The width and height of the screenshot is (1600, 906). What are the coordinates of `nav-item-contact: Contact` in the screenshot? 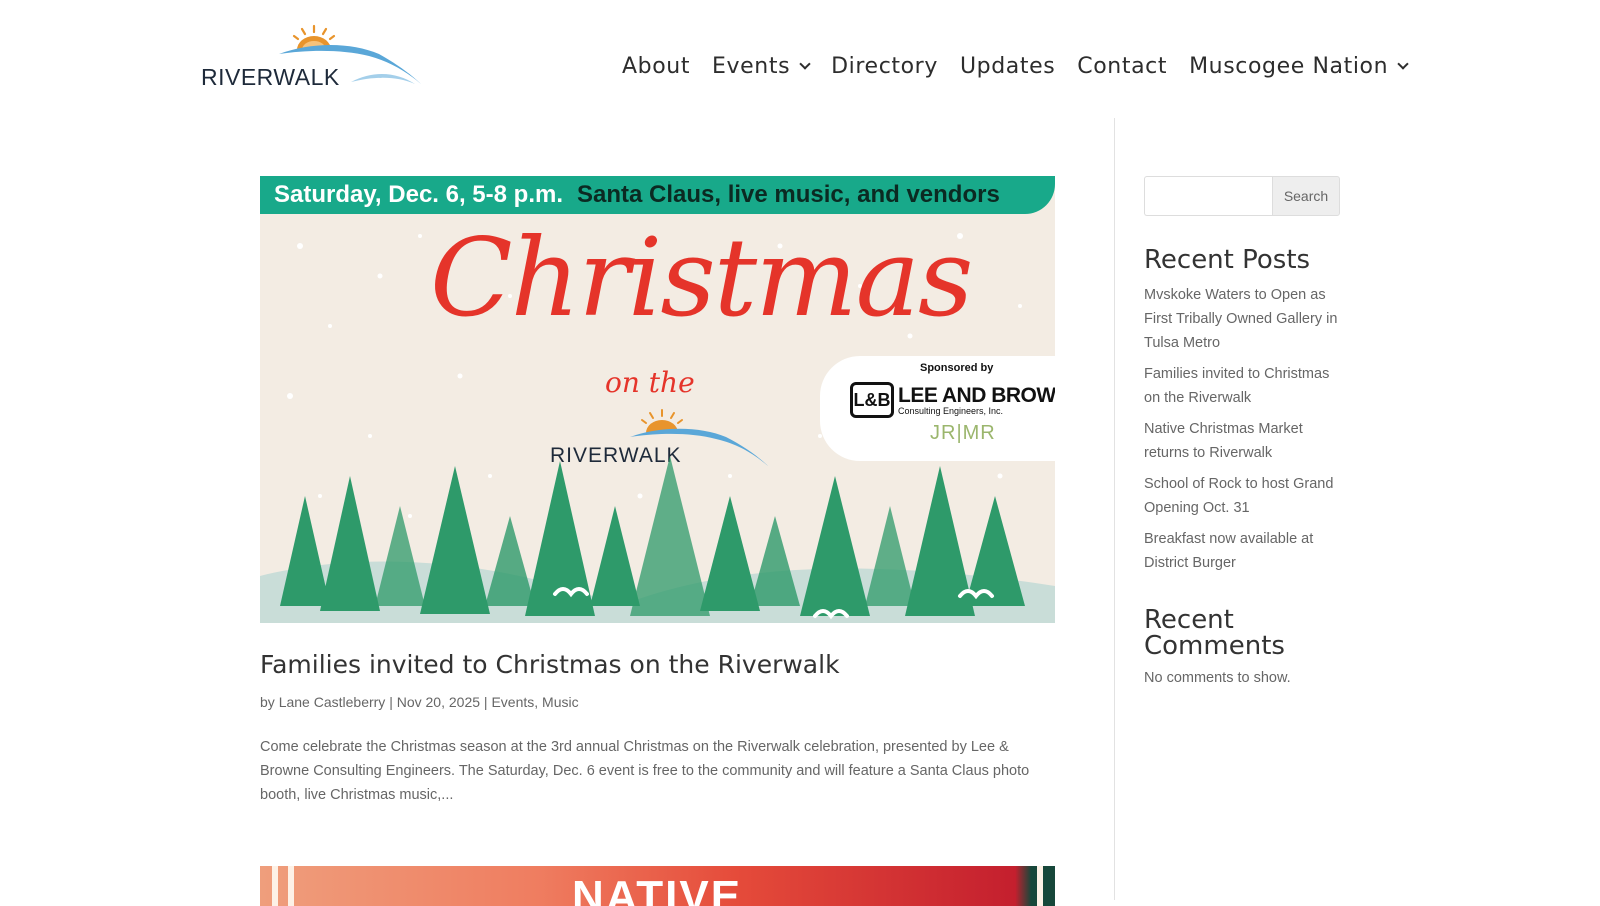 It's located at (1122, 66).